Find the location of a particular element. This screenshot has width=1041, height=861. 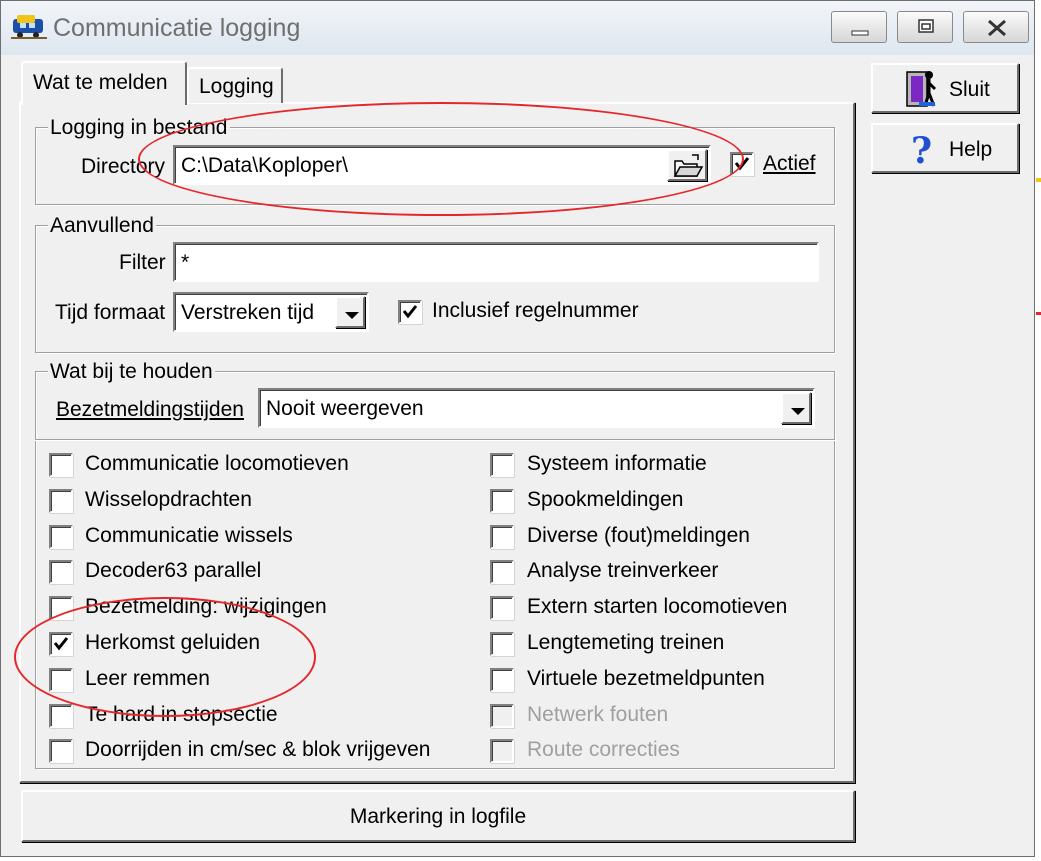

directory-label: Directory is located at coordinates (123, 166).